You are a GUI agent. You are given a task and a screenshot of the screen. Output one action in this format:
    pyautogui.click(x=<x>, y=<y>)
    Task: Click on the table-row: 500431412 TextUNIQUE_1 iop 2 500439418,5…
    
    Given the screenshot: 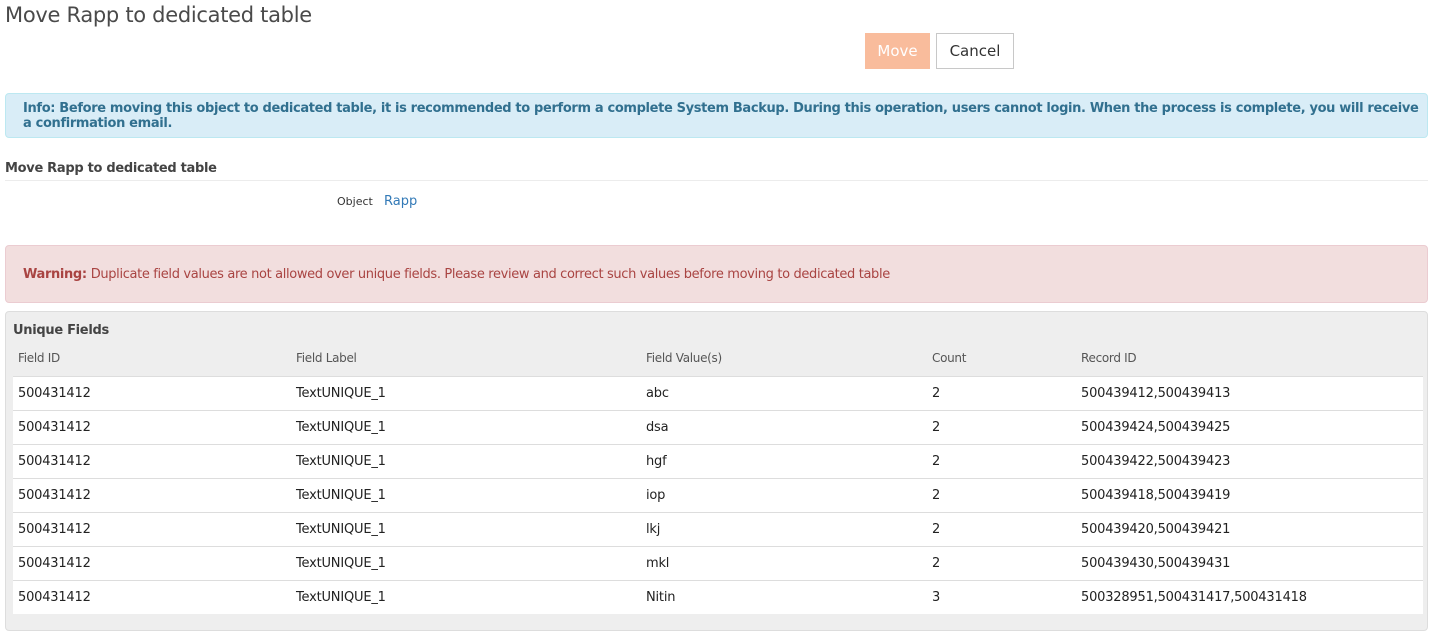 What is the action you would take?
    pyautogui.click(x=718, y=495)
    